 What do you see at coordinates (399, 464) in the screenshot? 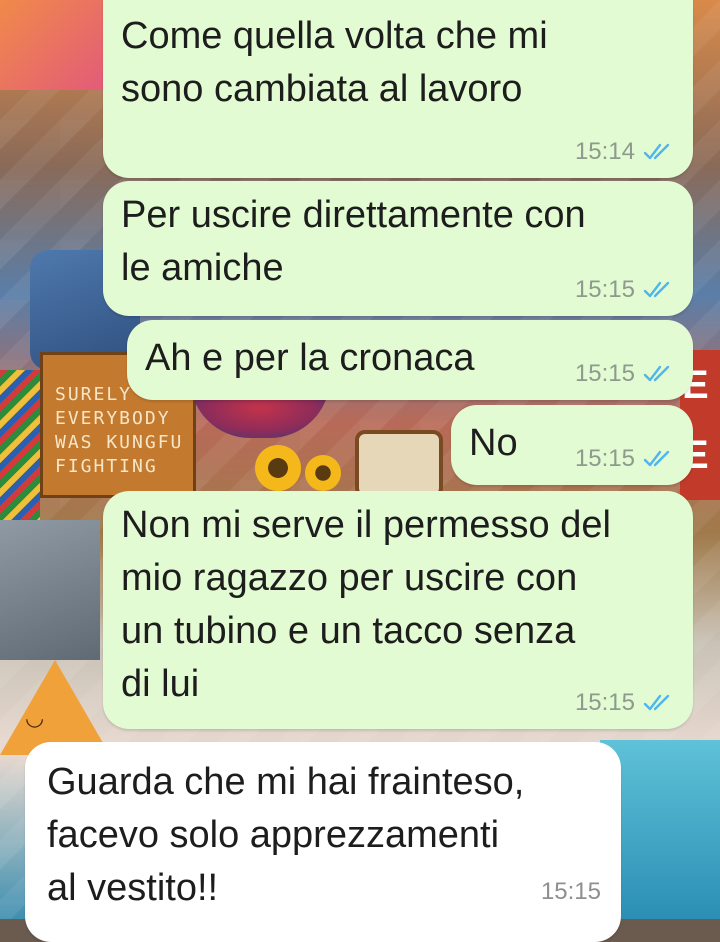
I see `wallpaper-toast-photo` at bounding box center [399, 464].